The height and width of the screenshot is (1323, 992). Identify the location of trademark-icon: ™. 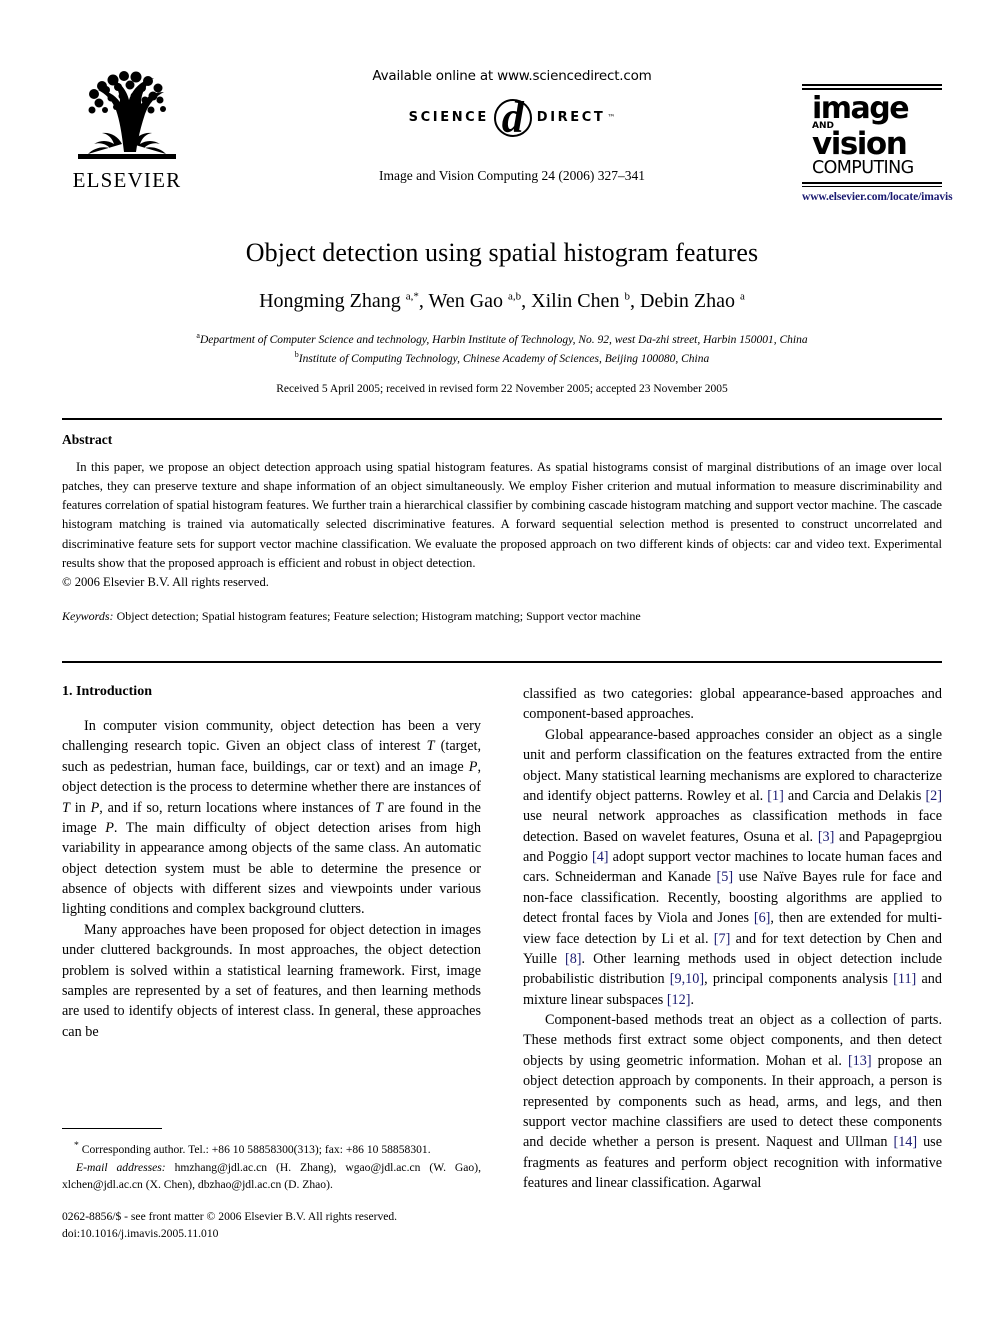
(611, 117).